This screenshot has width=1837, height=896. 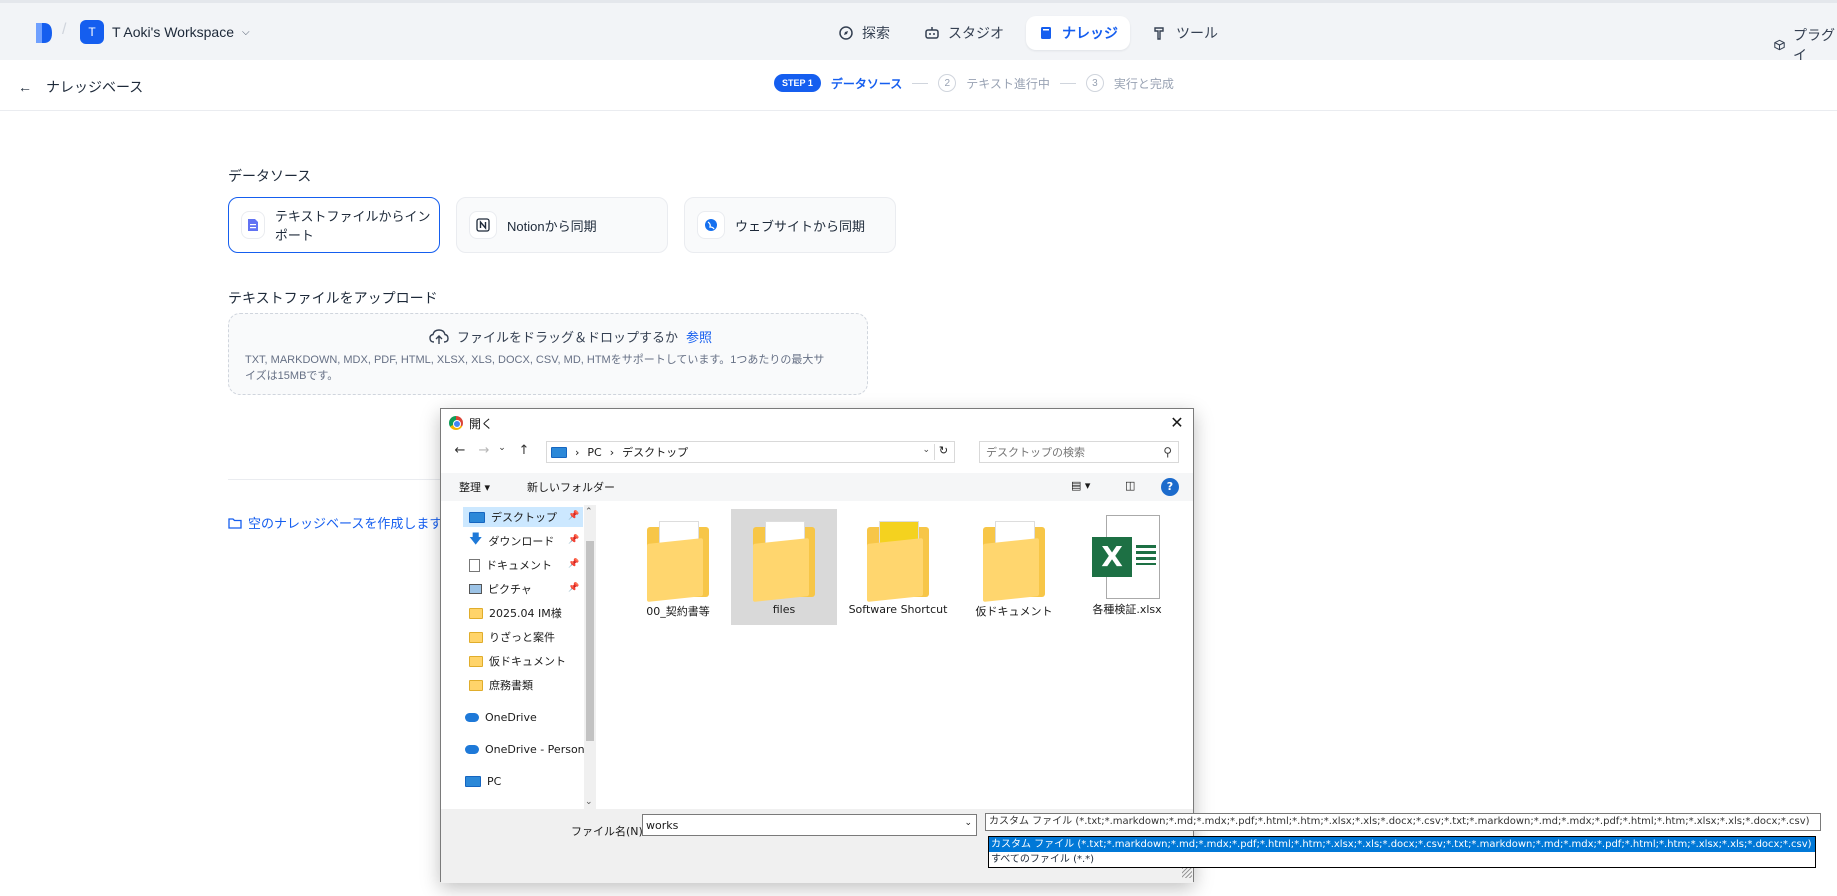 What do you see at coordinates (589, 512) in the screenshot?
I see `chevron-up-icon: ⌃` at bounding box center [589, 512].